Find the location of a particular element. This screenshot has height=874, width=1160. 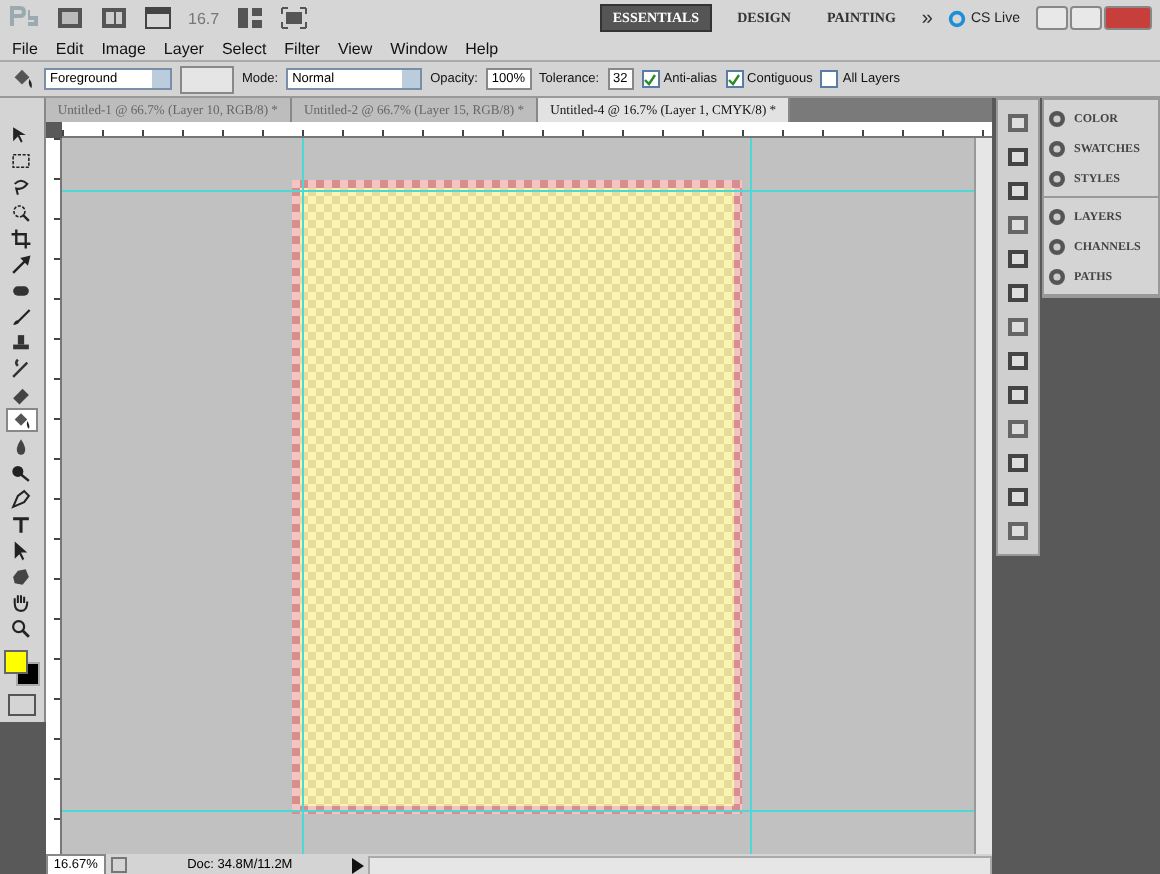

menu-item: Select is located at coordinates (244, 48).